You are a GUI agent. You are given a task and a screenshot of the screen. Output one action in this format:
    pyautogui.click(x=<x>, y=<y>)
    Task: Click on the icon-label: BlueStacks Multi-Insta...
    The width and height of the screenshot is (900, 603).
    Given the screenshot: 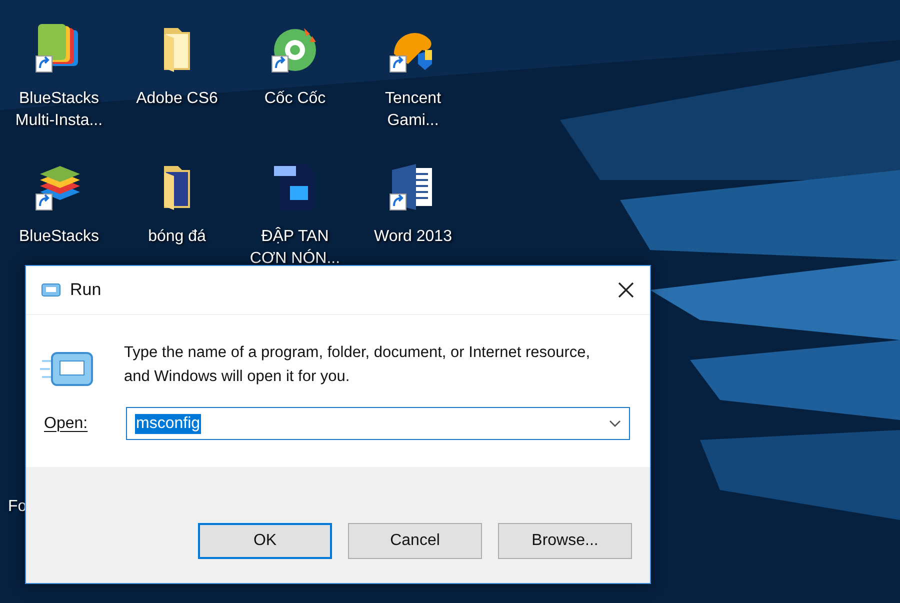 What is the action you would take?
    pyautogui.click(x=59, y=110)
    